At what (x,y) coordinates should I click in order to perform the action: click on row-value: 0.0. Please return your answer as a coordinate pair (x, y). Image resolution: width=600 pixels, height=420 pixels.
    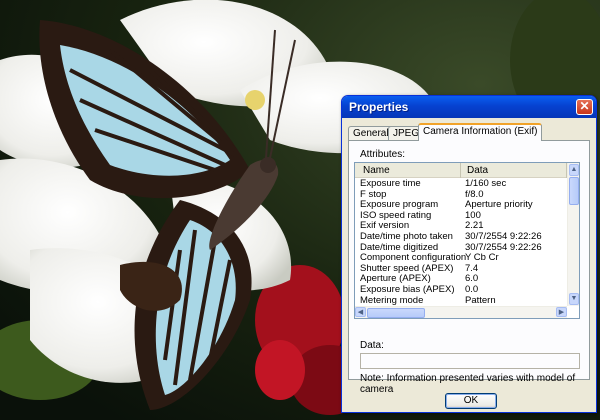
    Looking at the image, I should click on (472, 289).